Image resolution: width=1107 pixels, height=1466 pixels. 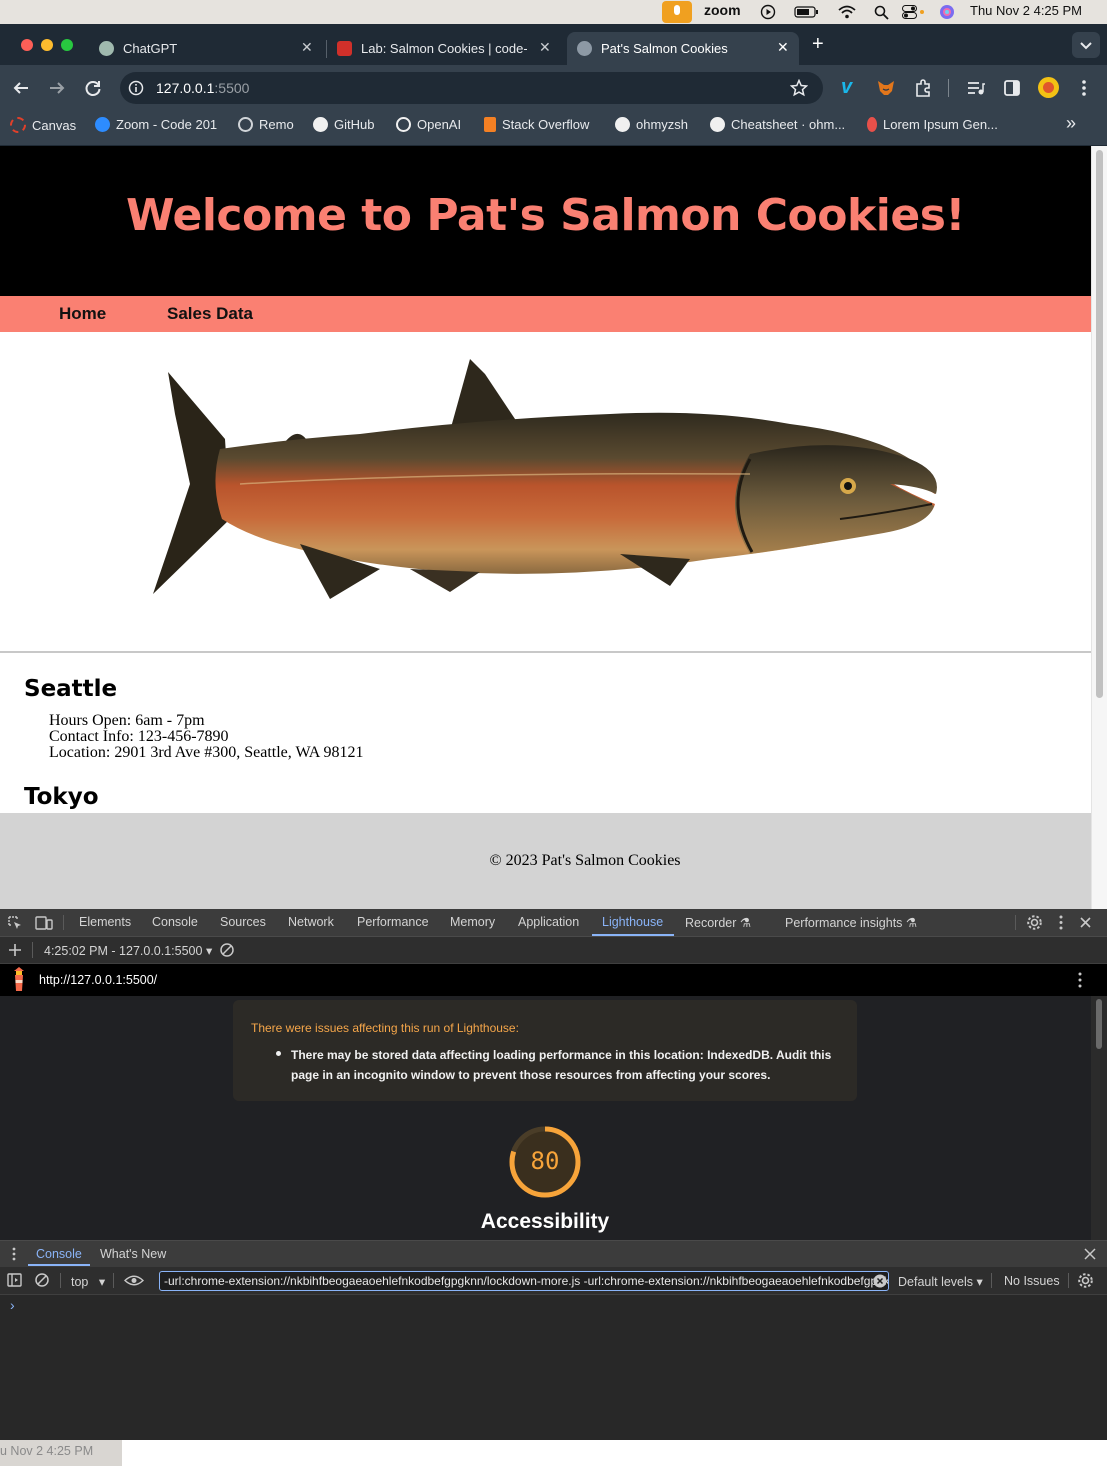 I want to click on site-header: Welcome to Pat's Salmon Cookies!, so click(x=545, y=221).